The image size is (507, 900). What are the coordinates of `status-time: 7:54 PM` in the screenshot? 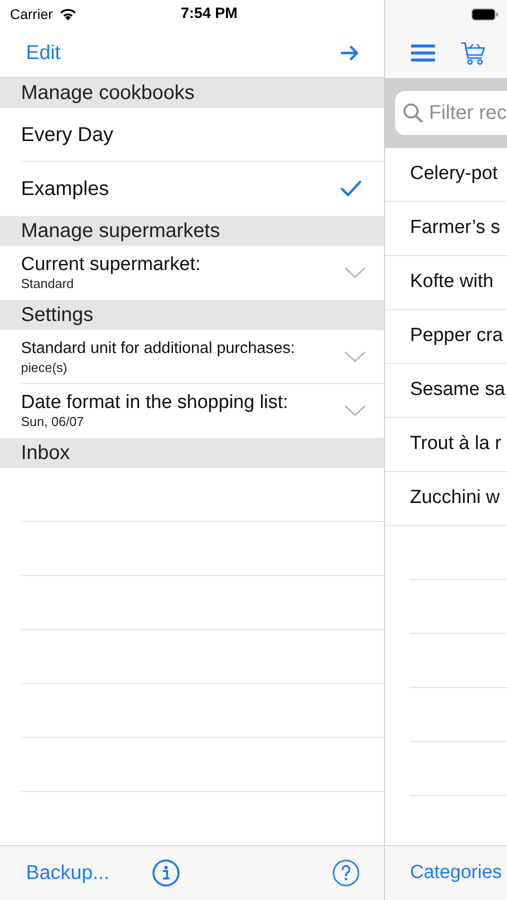 It's located at (209, 14).